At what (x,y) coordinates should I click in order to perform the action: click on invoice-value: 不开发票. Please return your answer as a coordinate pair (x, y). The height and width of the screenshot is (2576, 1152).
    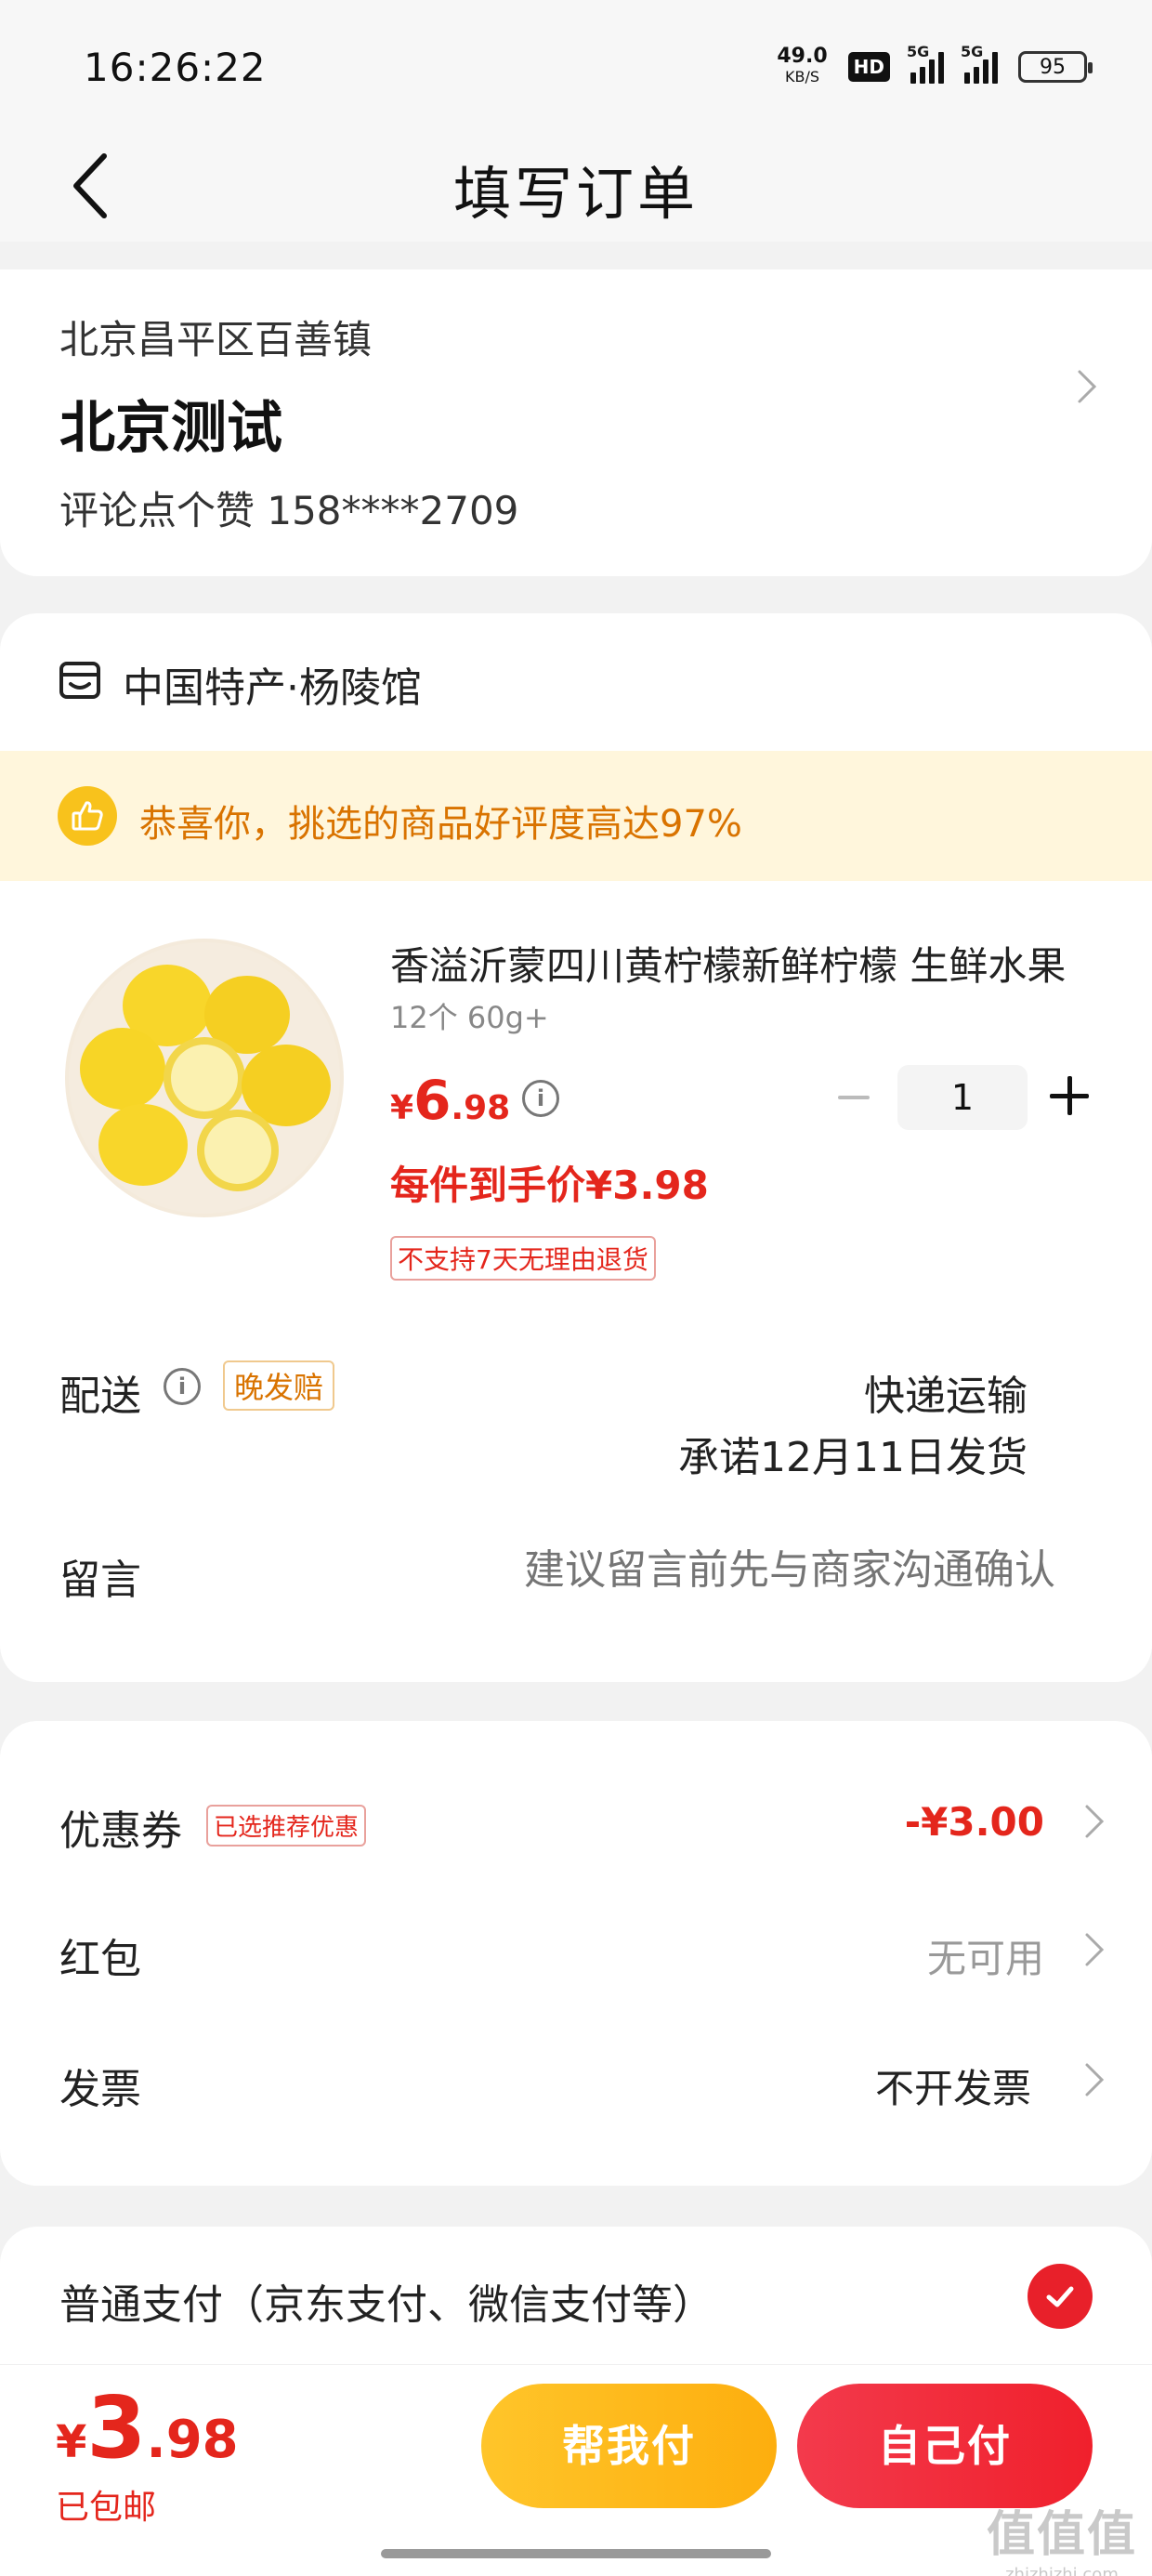
    Looking at the image, I should click on (952, 2088).